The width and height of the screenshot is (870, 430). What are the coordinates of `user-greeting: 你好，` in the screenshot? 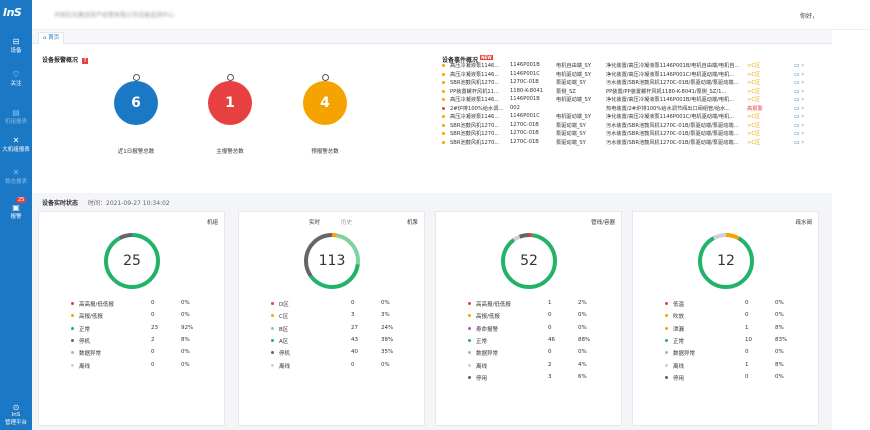 It's located at (809, 15).